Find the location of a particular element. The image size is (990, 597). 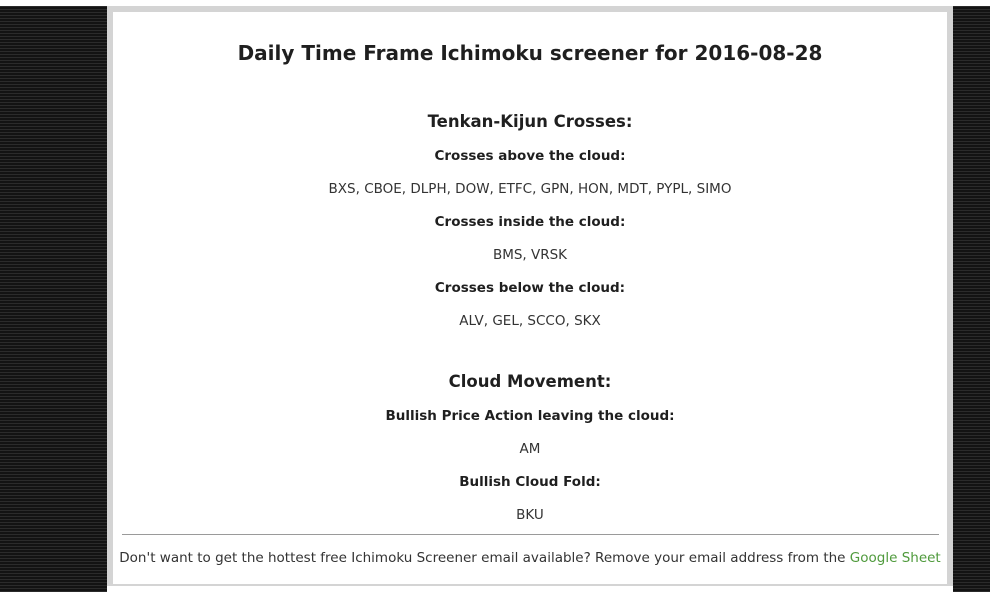

group-value-below-cloud: ALV, GEL, SCCO, SKX is located at coordinates (530, 321).